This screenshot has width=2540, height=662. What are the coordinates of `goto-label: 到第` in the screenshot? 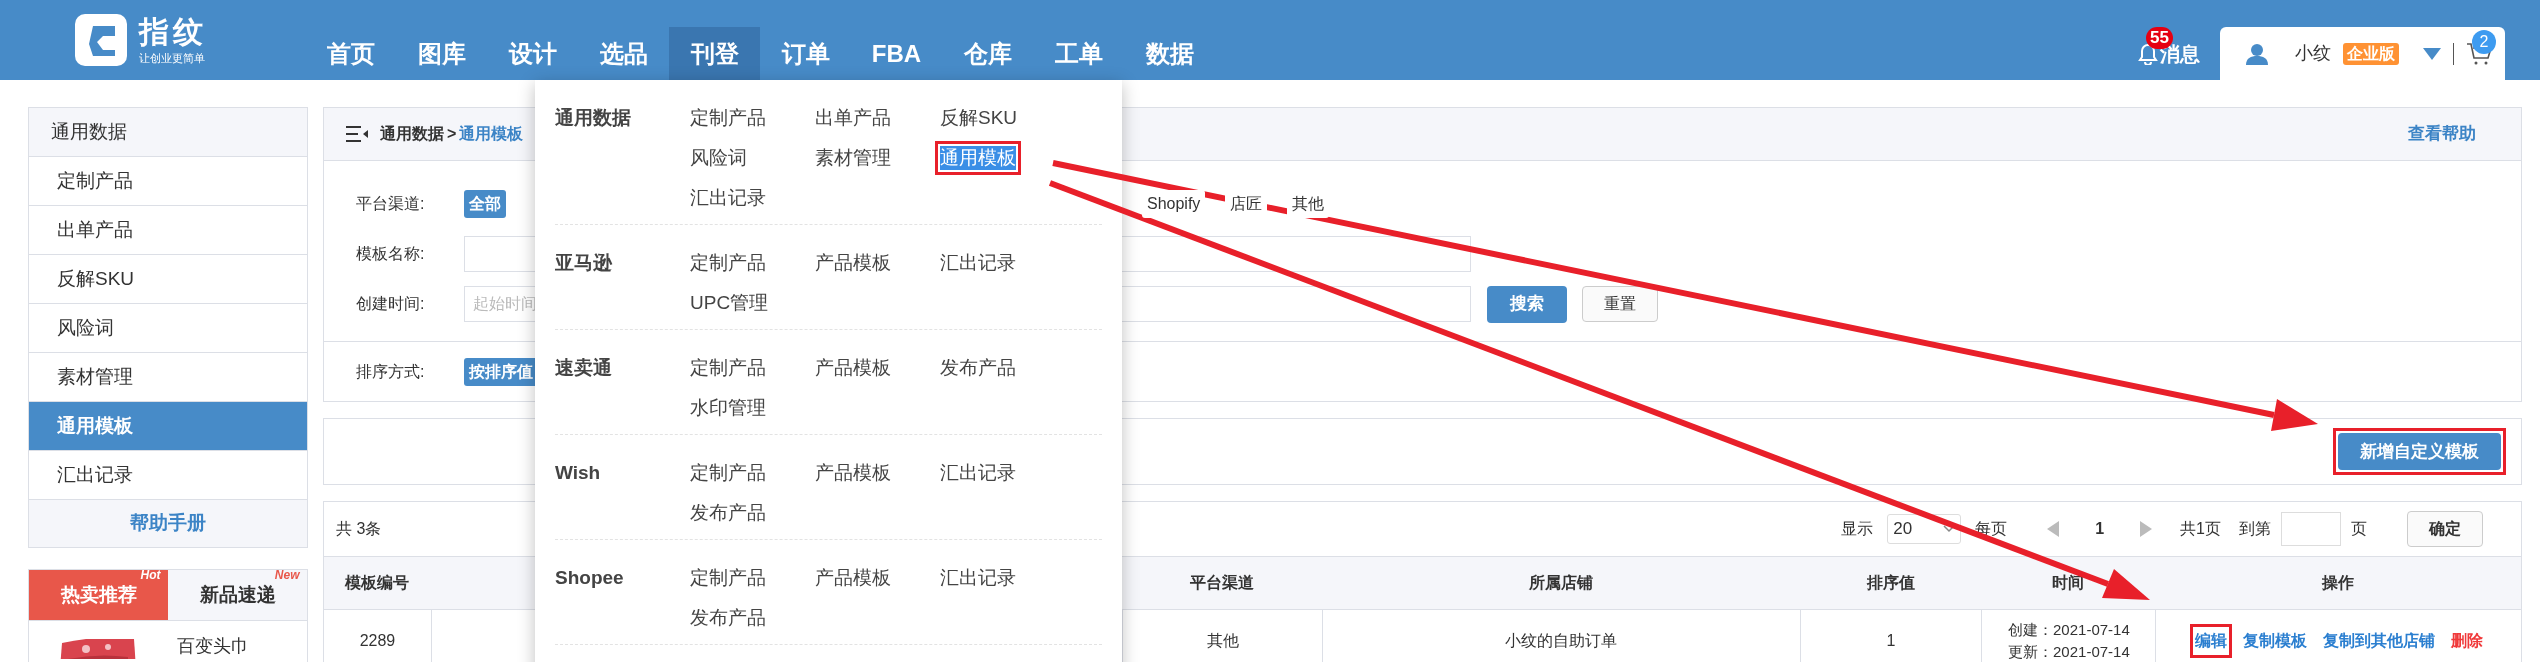 It's located at (2255, 529).